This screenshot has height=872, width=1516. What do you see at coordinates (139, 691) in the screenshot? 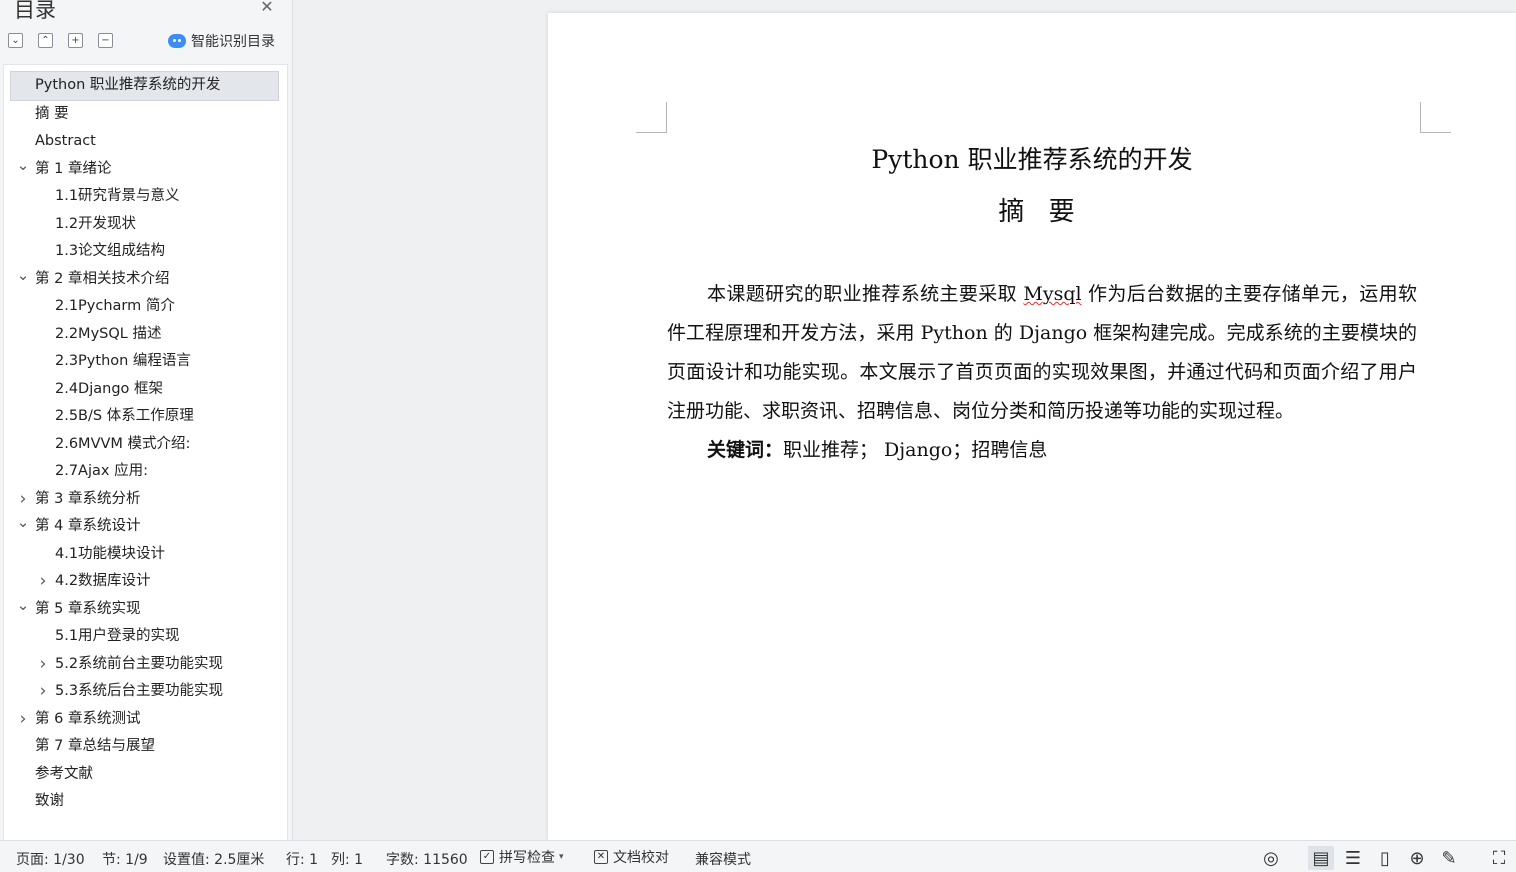
I see `toc-item-label: 5.3系统后台主要功能实现` at bounding box center [139, 691].